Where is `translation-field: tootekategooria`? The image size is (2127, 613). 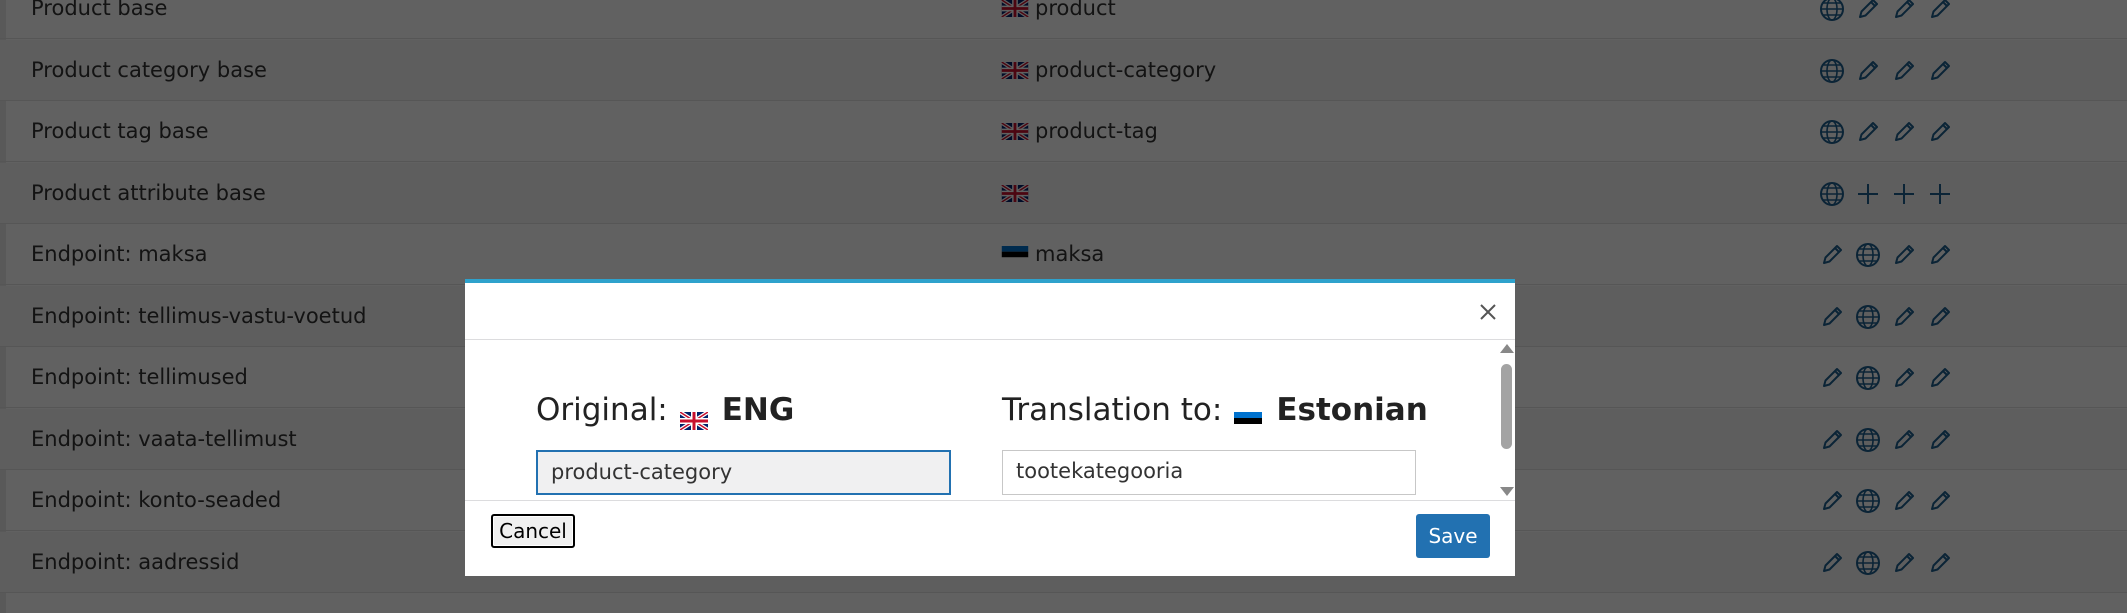 translation-field: tootekategooria is located at coordinates (1209, 472).